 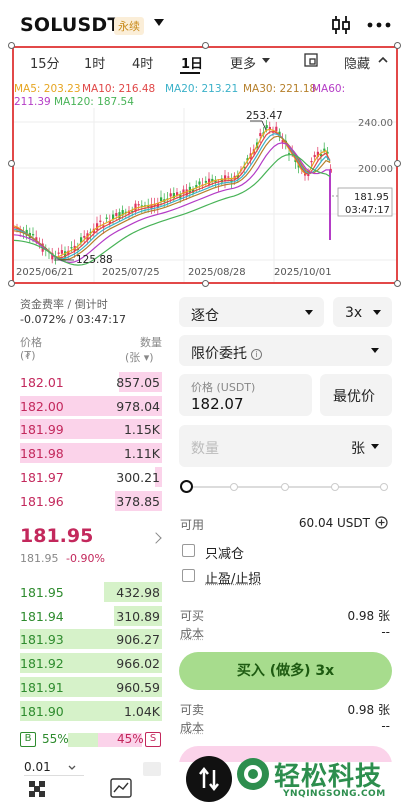 What do you see at coordinates (226, 353) in the screenshot?
I see `order-type-value: 限价委托 i` at bounding box center [226, 353].